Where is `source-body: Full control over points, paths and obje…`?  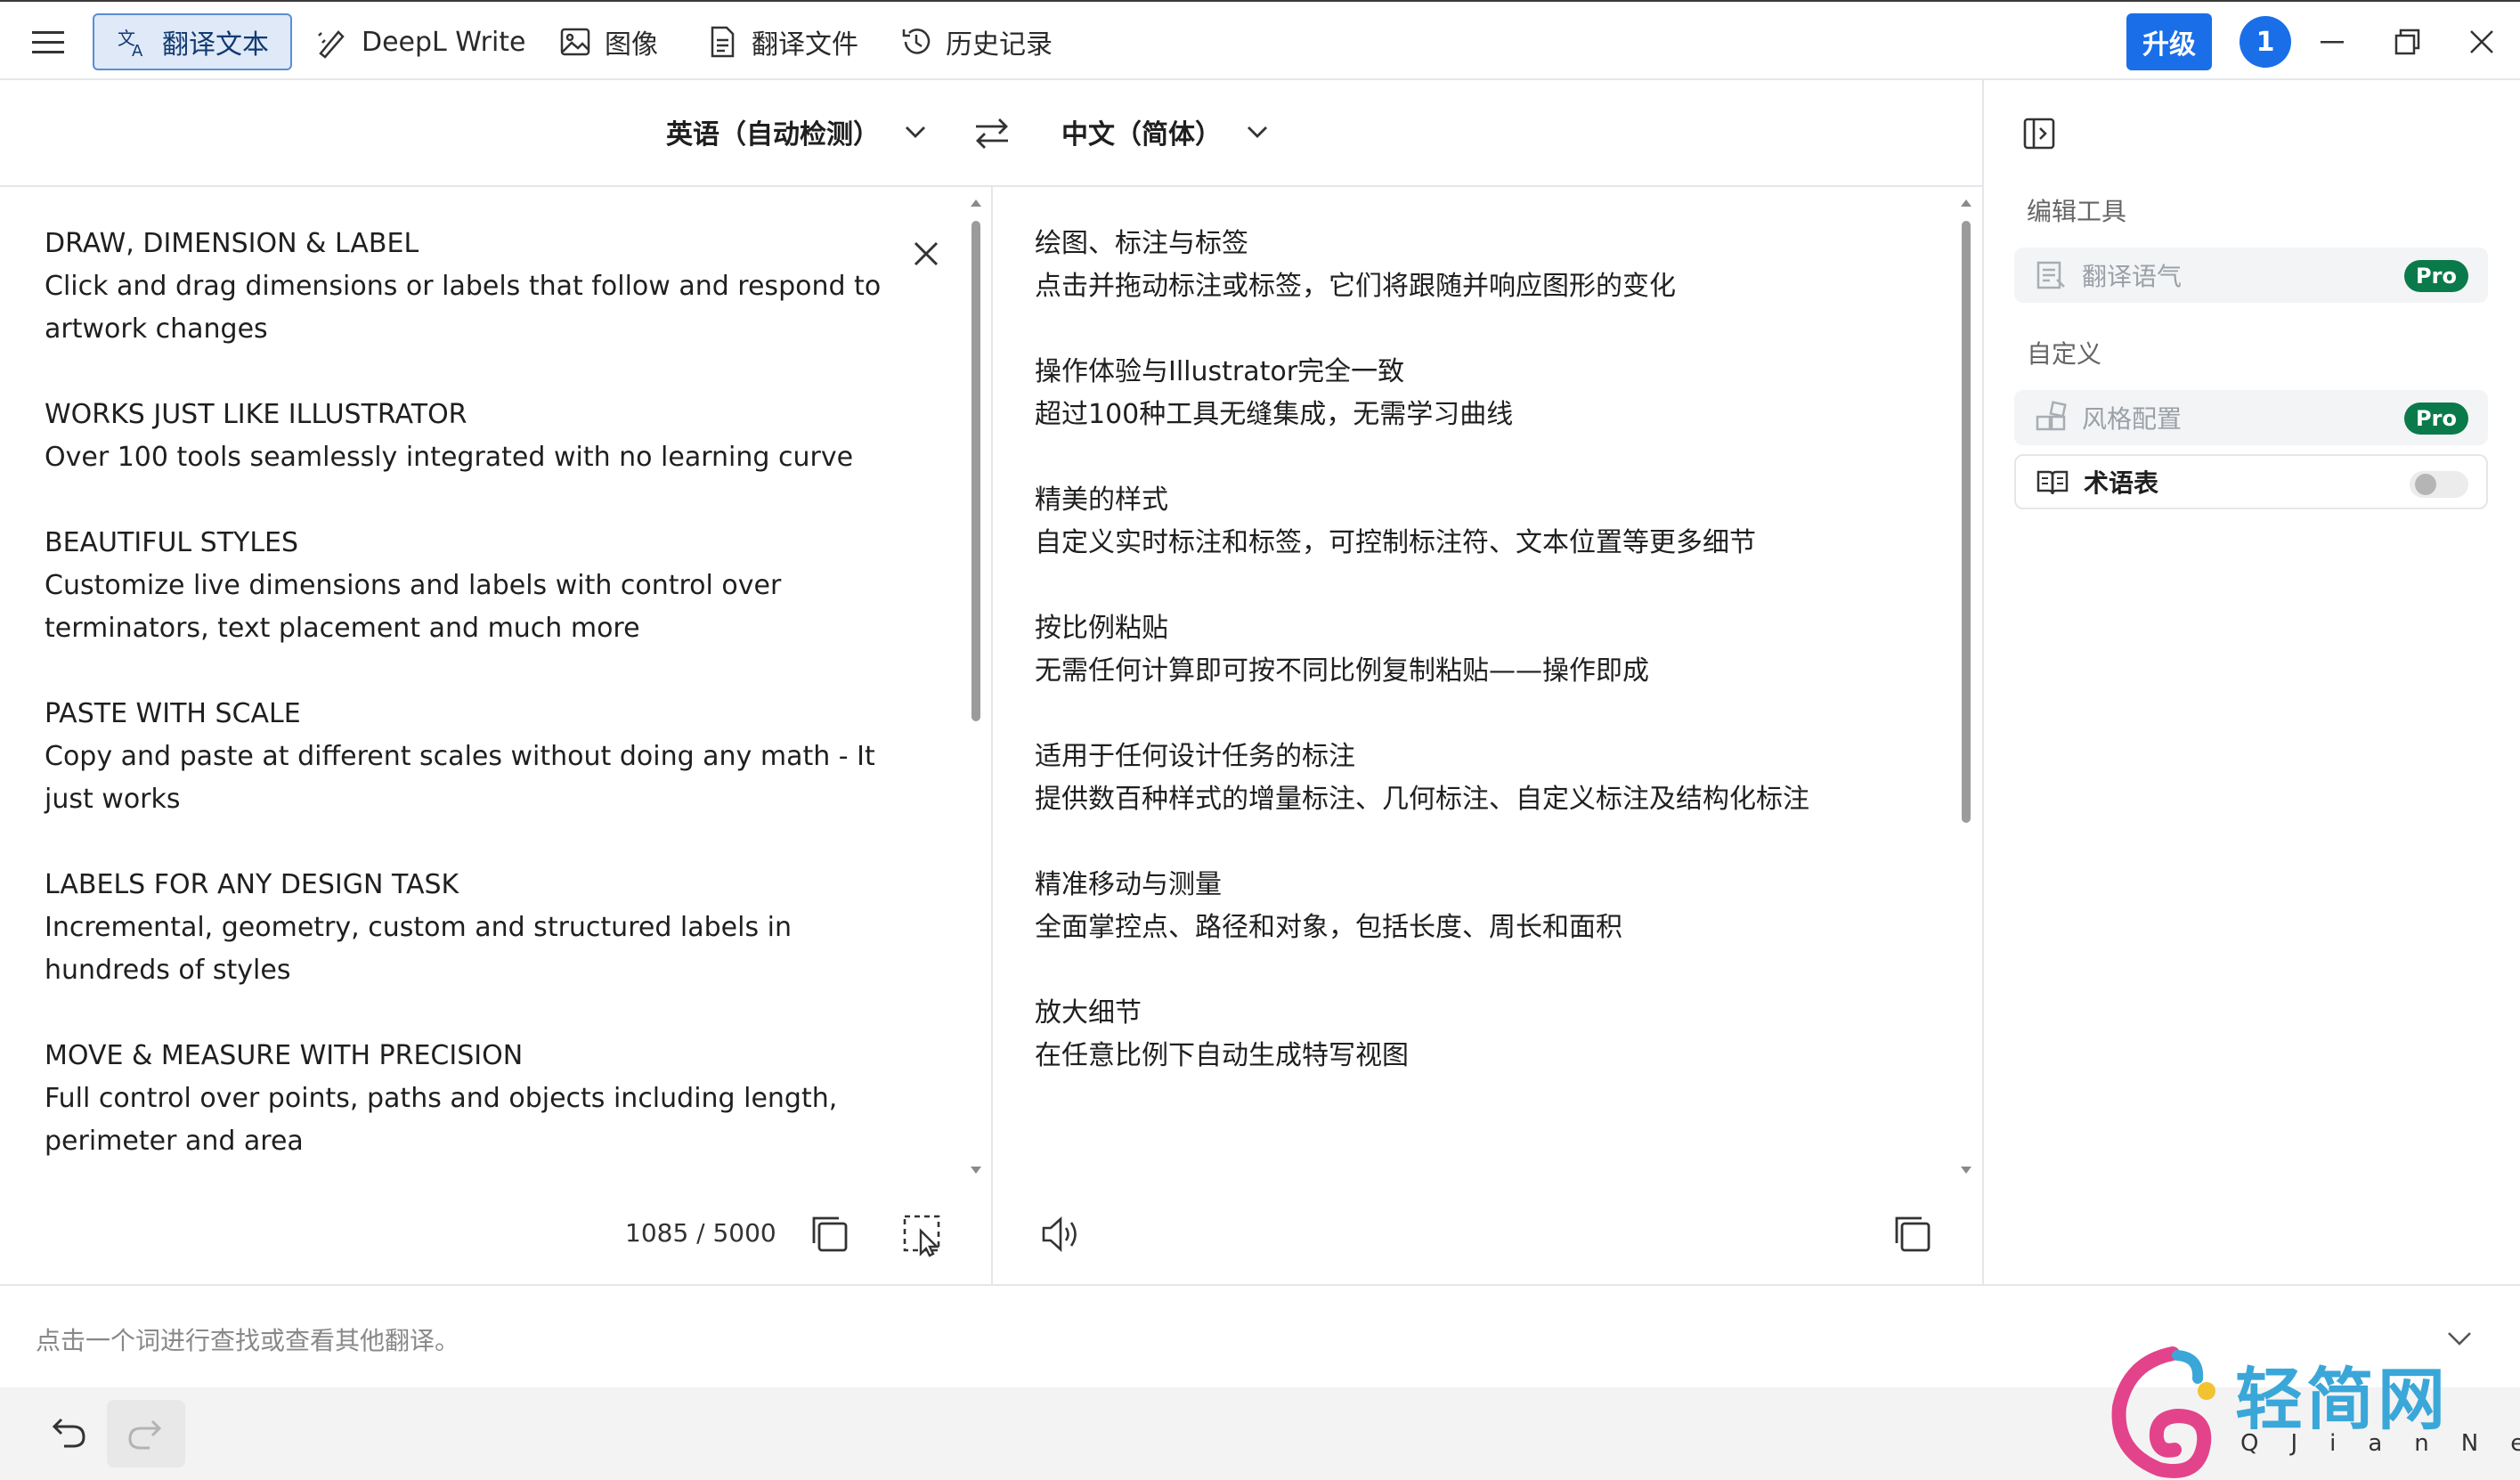
source-body: Full control over points, paths and obje… is located at coordinates (441, 1120).